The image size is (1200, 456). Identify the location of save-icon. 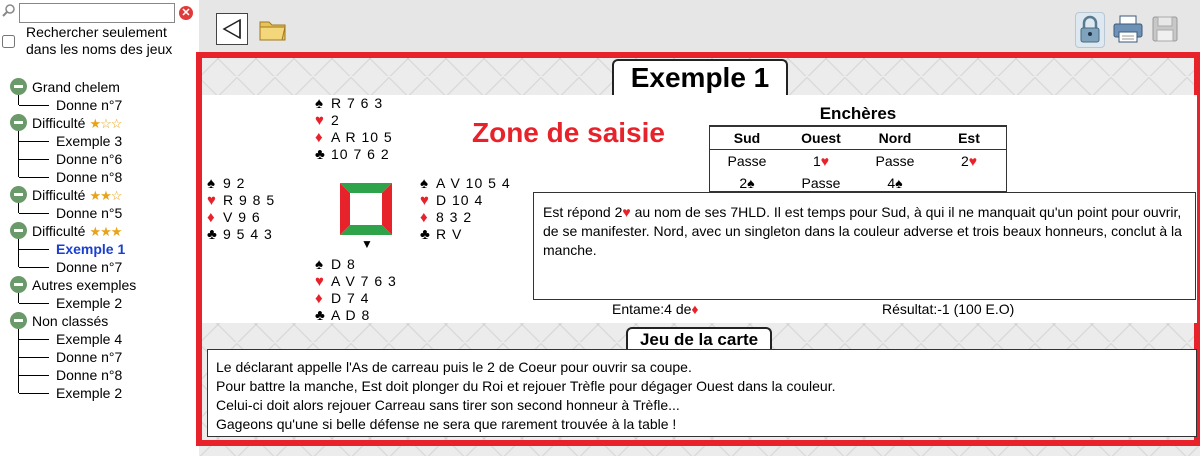
(1165, 29).